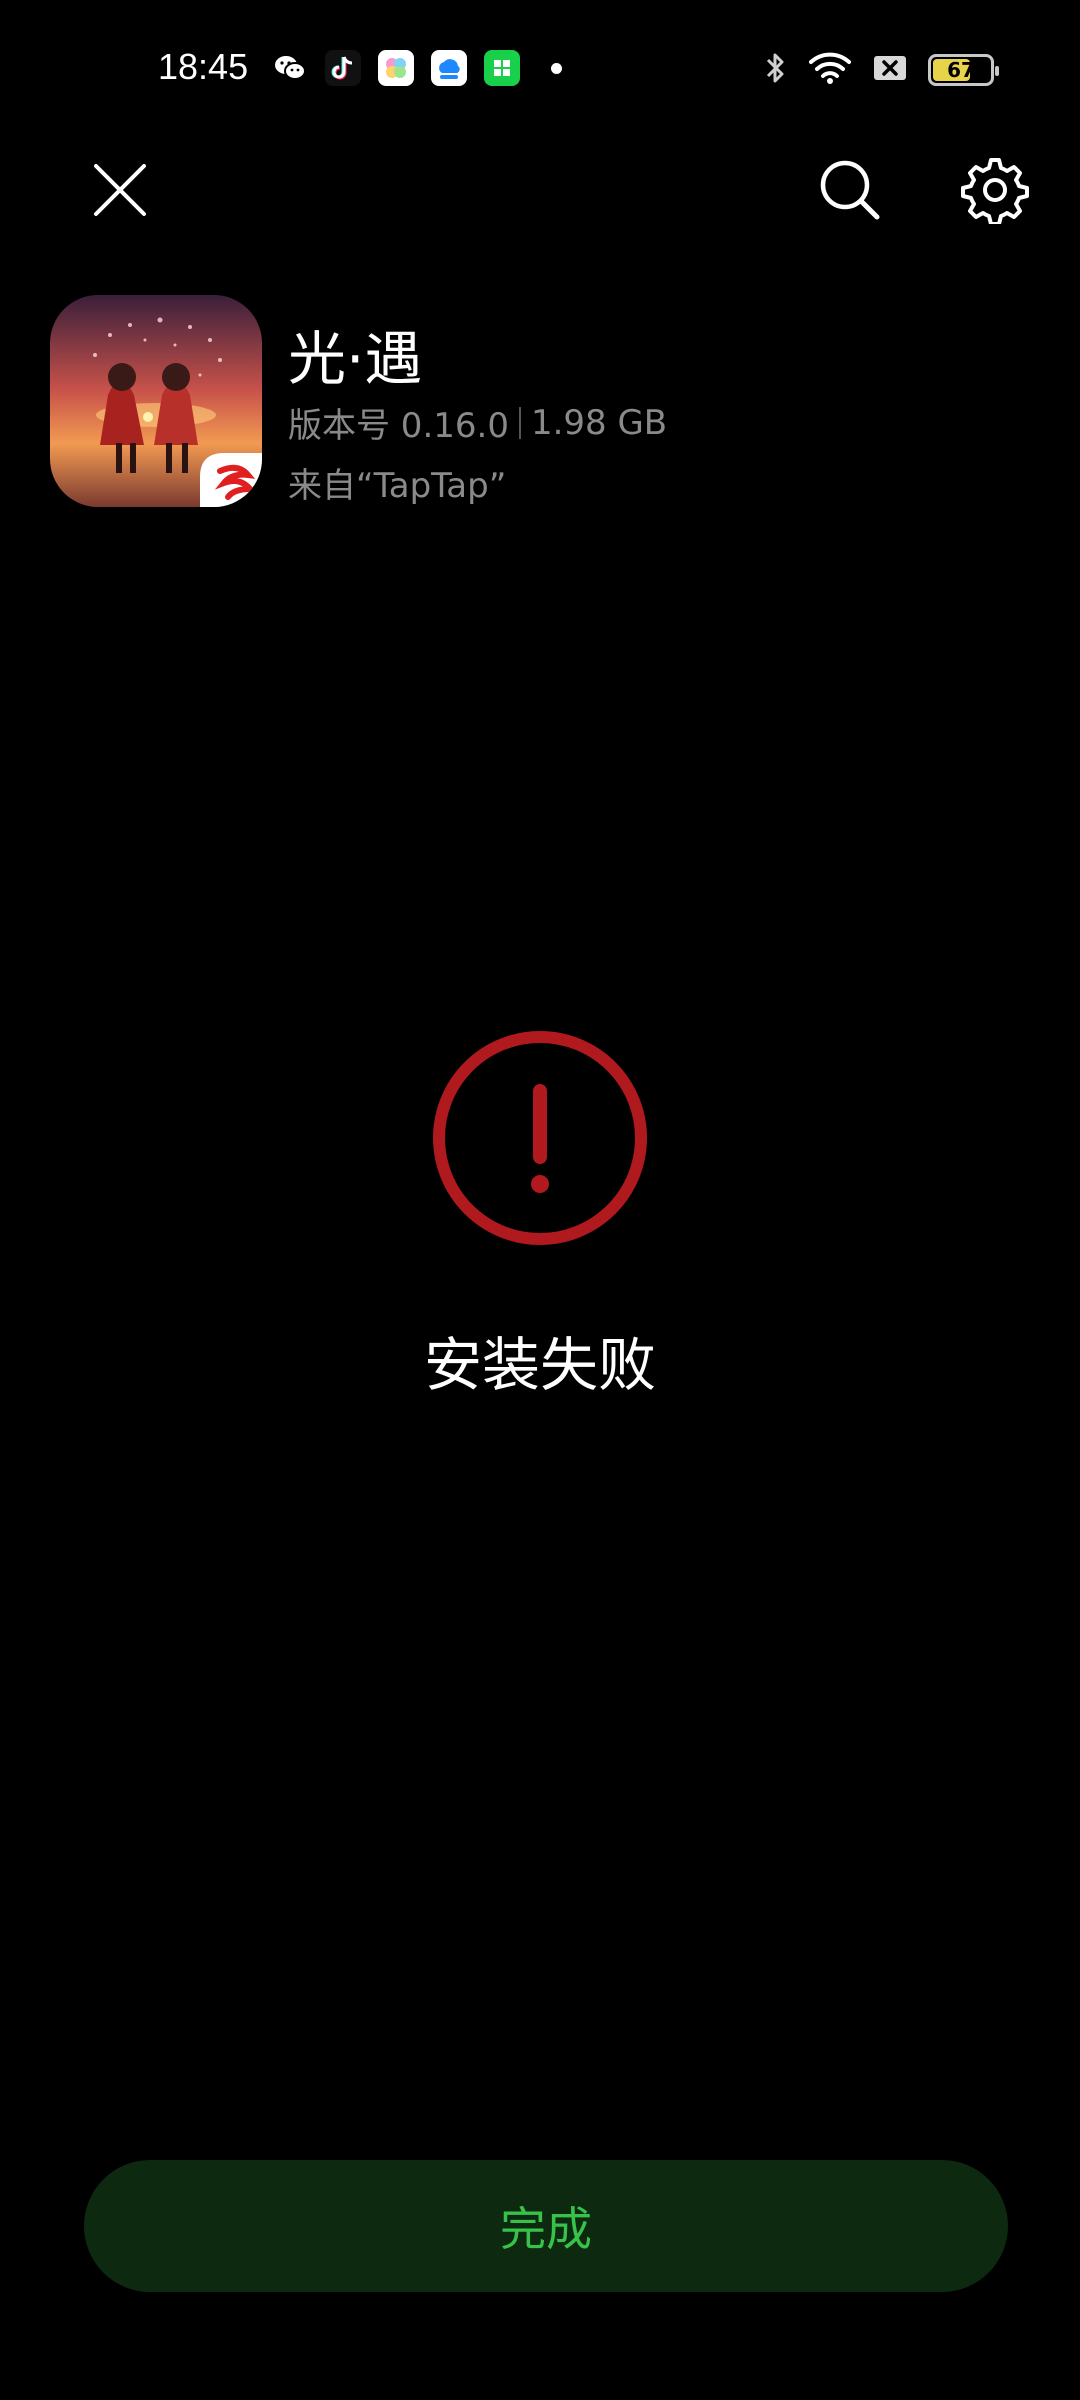 The width and height of the screenshot is (1080, 2400). Describe the element at coordinates (540, 1138) in the screenshot. I see `error-icon` at that location.